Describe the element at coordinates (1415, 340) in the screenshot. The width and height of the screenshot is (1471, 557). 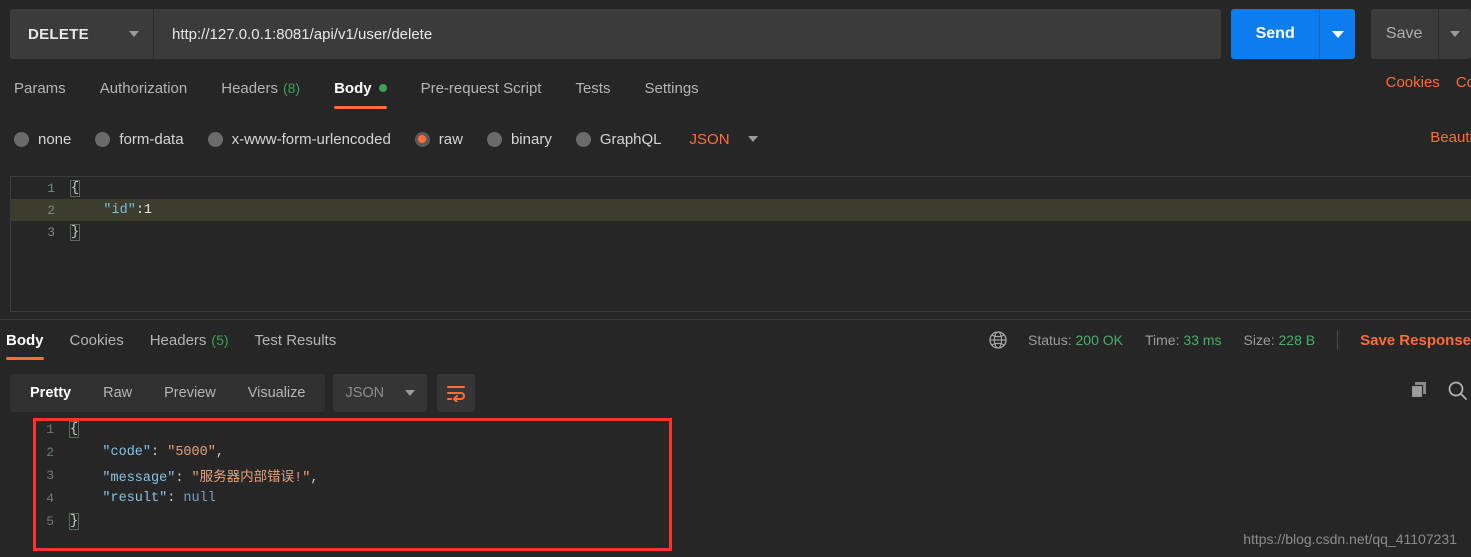
I see `save-response-button: Save Response` at that location.